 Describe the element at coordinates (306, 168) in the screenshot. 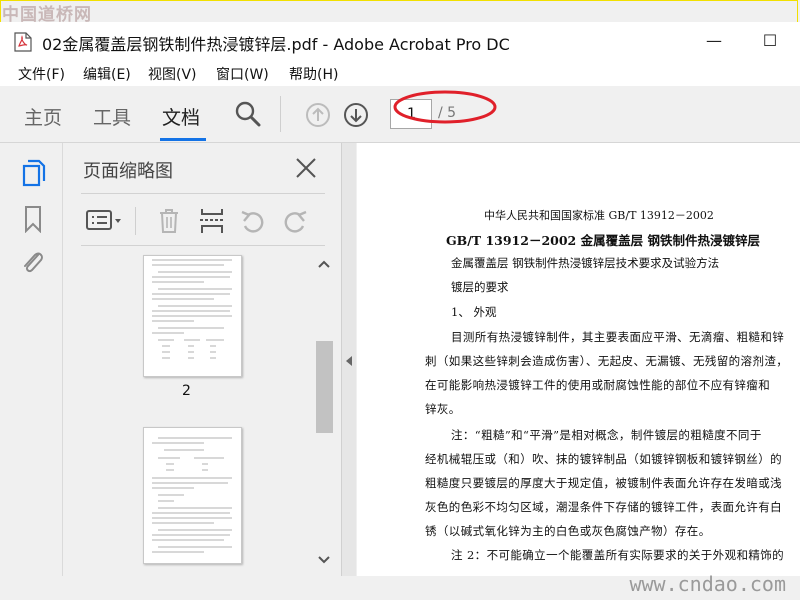

I see `close-icon` at that location.